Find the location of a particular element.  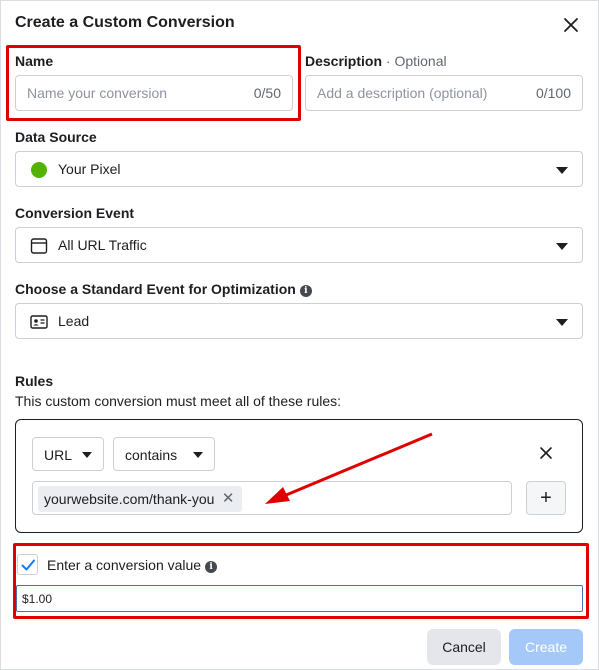

rule-field-select: URL is located at coordinates (68, 454).